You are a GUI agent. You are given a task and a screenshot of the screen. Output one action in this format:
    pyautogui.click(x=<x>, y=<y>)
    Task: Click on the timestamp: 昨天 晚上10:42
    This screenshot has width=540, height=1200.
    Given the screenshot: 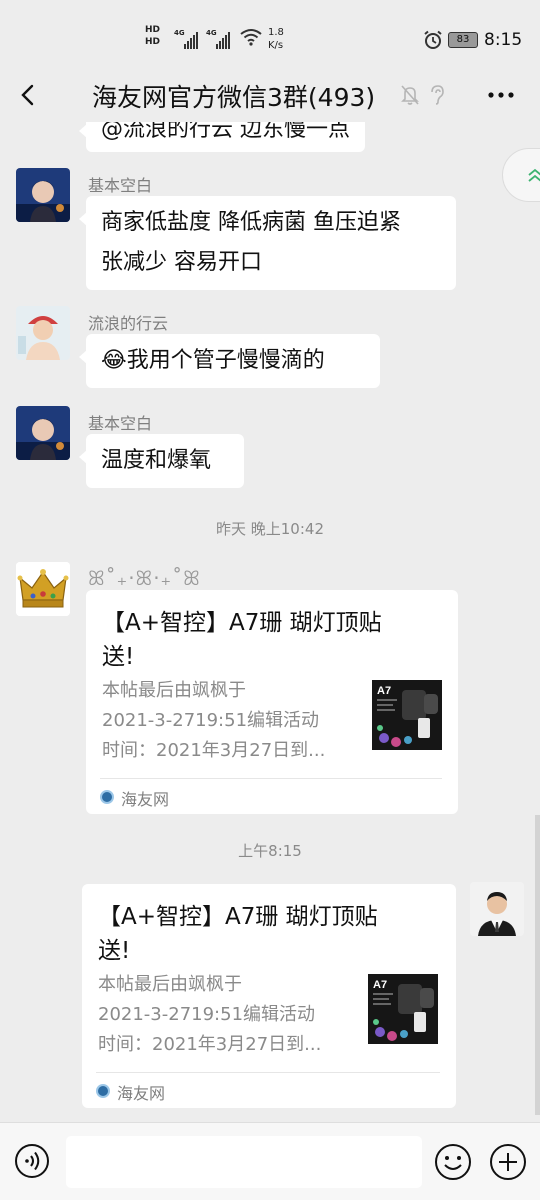 What is the action you would take?
    pyautogui.click(x=270, y=529)
    